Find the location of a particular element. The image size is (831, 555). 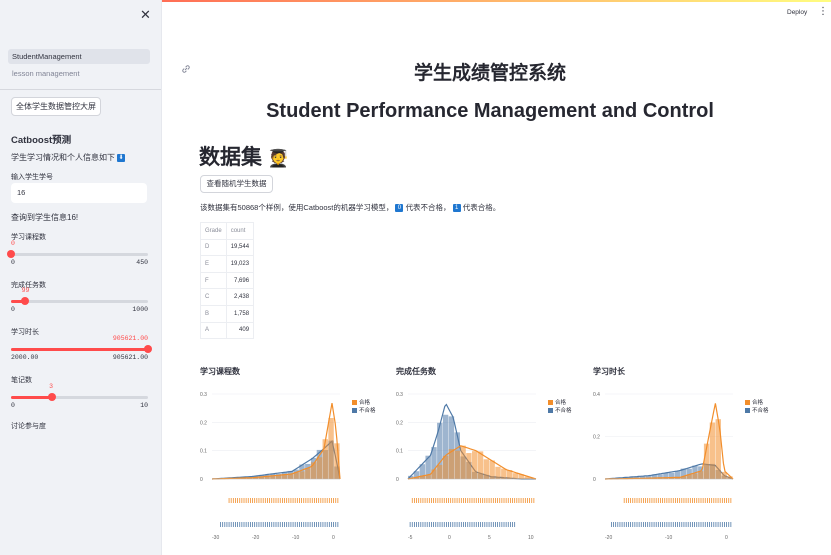

graduate-emoji-icon: 🧑‍🎓 is located at coordinates (278, 158).